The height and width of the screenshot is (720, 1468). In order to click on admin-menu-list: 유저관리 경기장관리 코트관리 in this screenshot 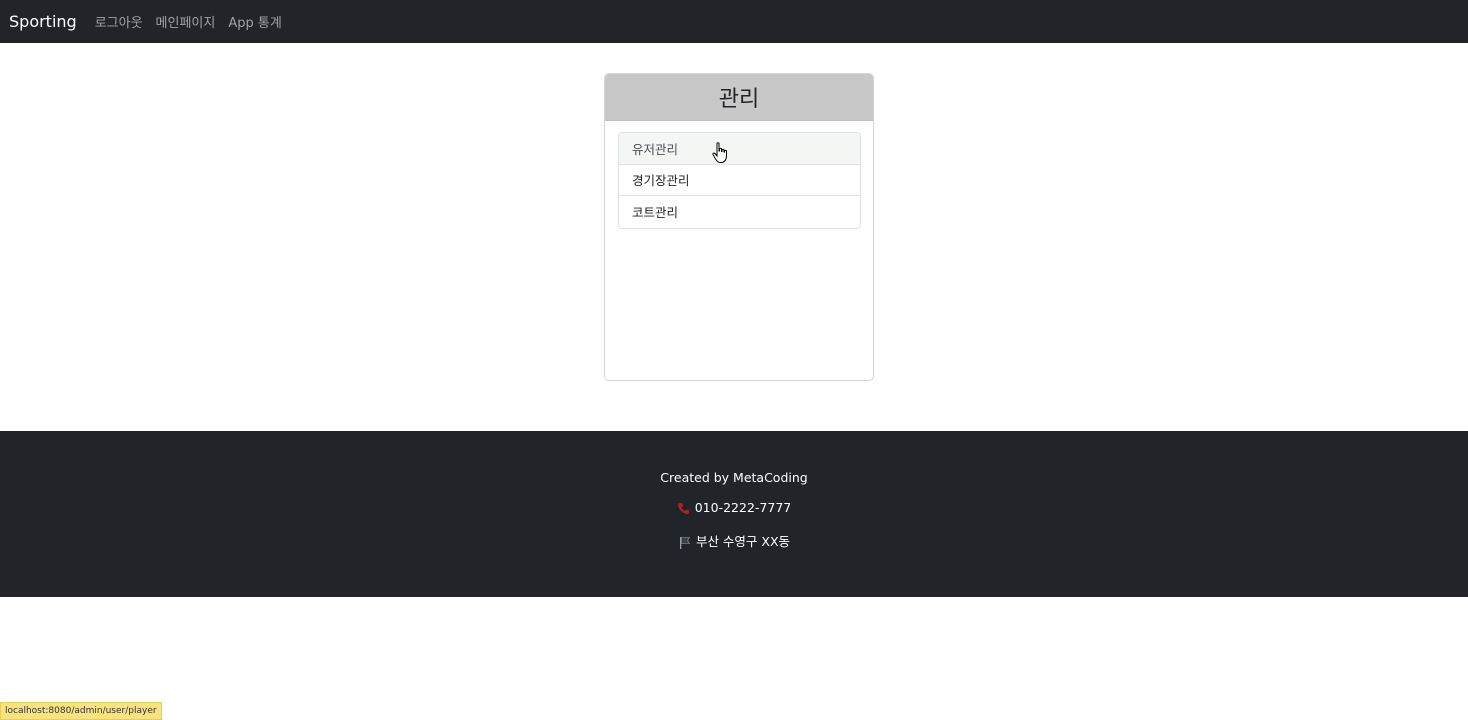, I will do `click(739, 180)`.